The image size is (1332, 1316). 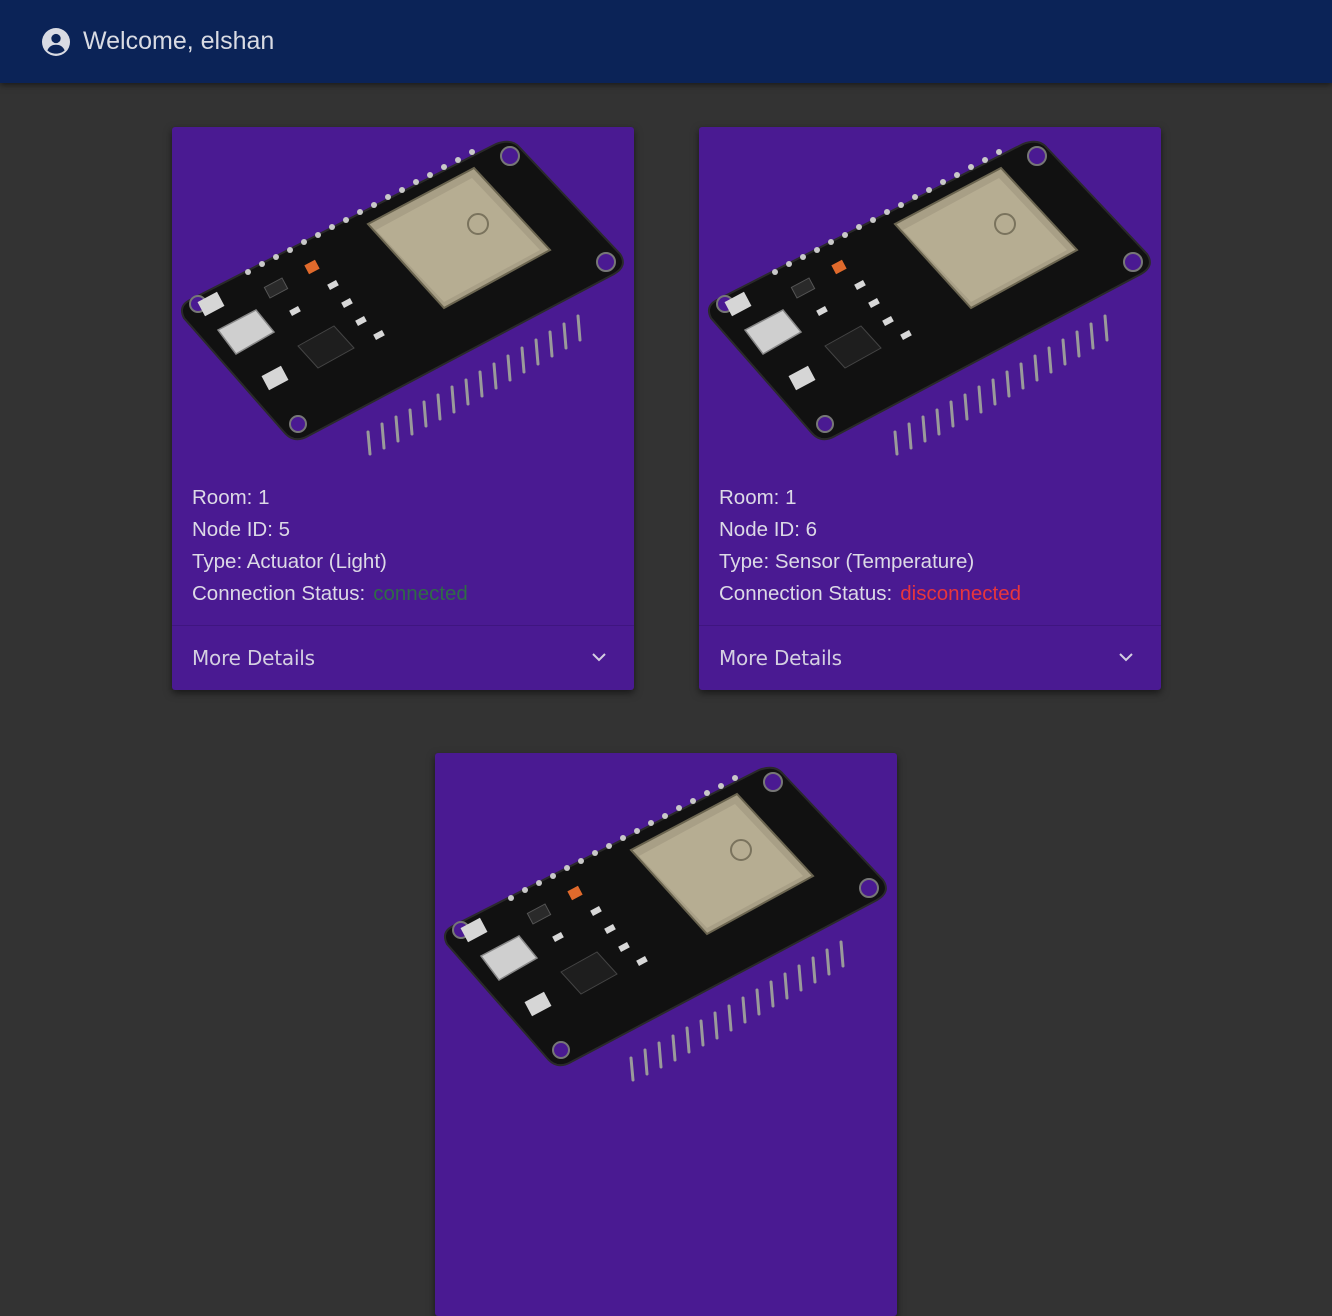 I want to click on connection-status: Connection Status: disconnected, so click(x=870, y=594).